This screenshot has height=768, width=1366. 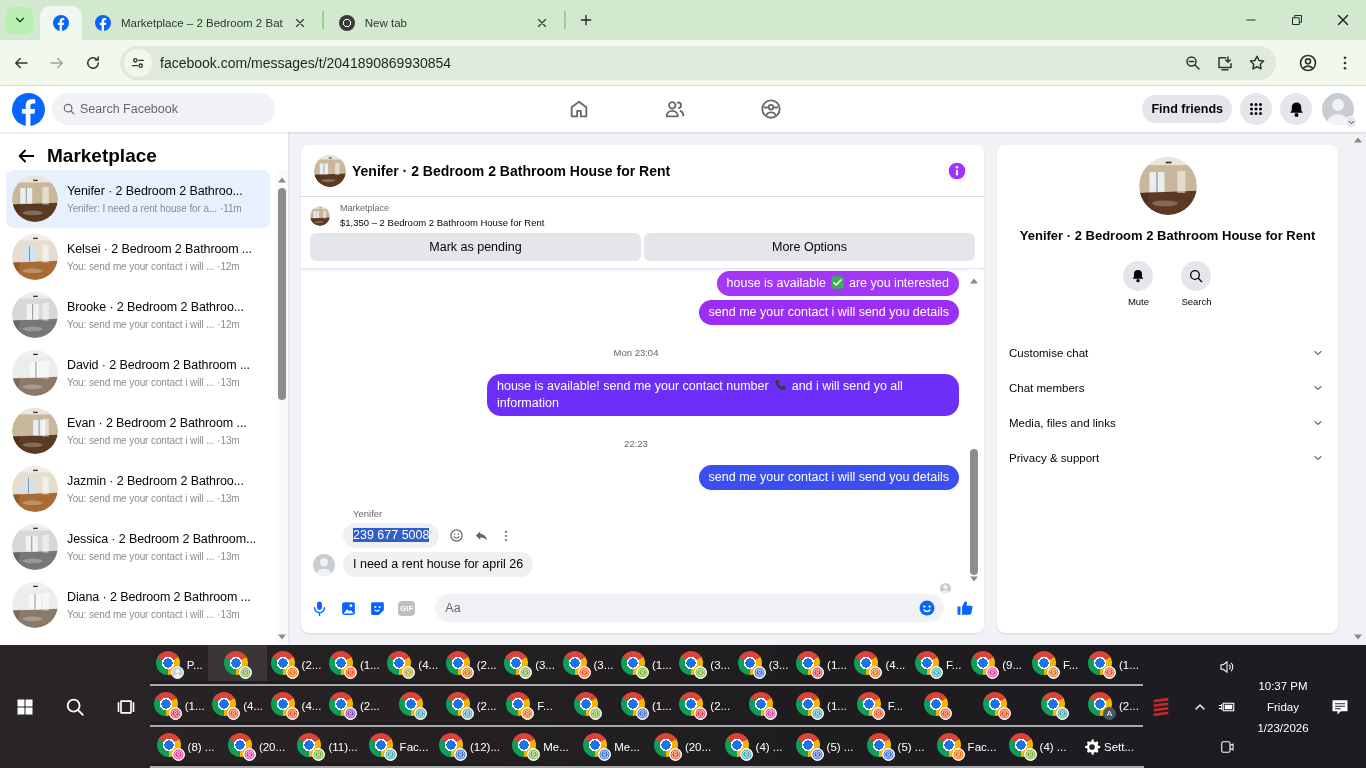 What do you see at coordinates (1257, 62) in the screenshot?
I see `star-icon` at bounding box center [1257, 62].